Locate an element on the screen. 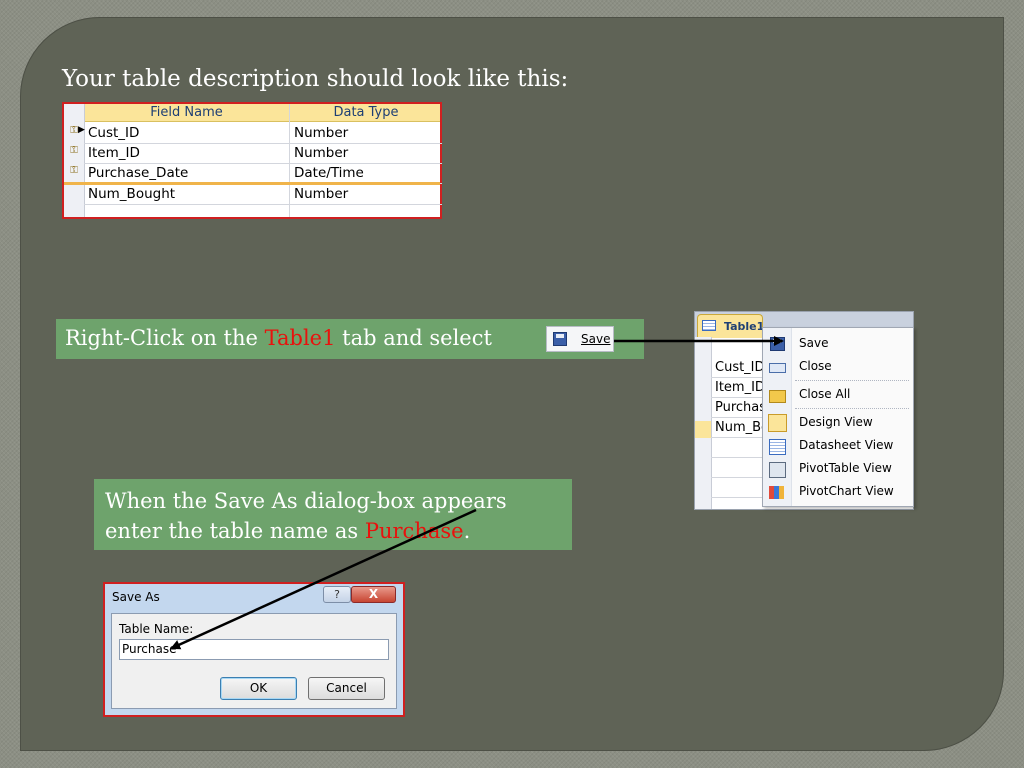 This screenshot has height=768, width=1024. menu-item-label: Design View is located at coordinates (836, 422).